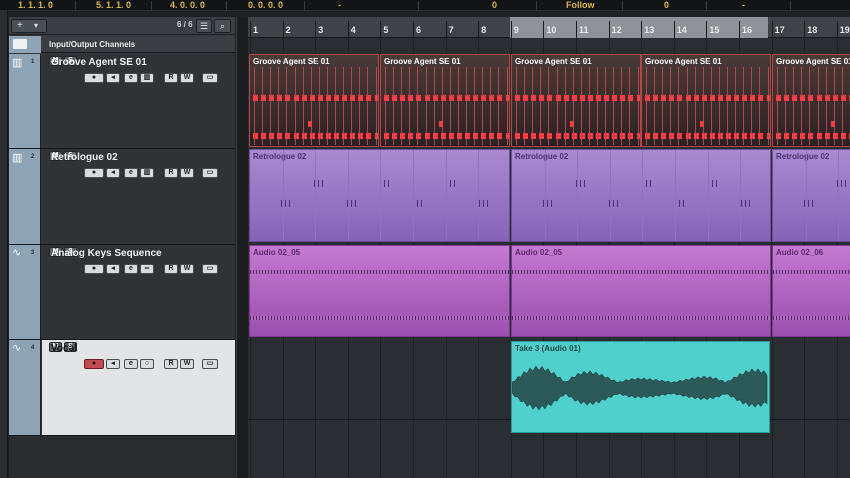  I want to click on follow-toggle: Follow, so click(580, 5).